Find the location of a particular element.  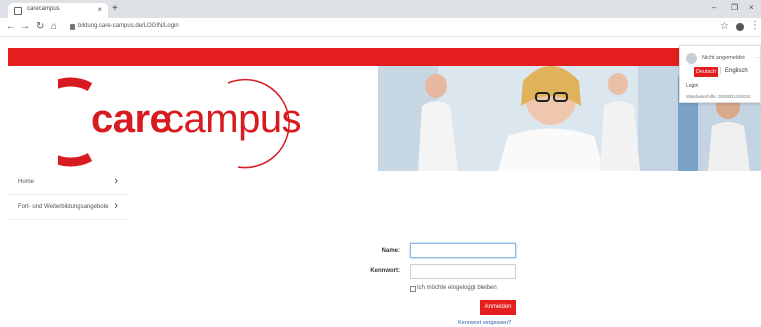

name-label: Name: is located at coordinates (390, 251).